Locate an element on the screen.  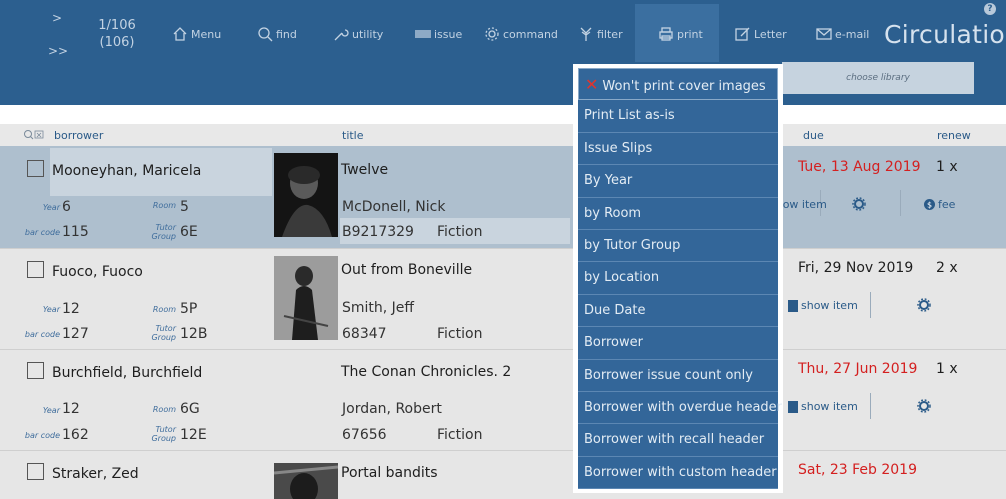
pencil-icon is located at coordinates (742, 34).